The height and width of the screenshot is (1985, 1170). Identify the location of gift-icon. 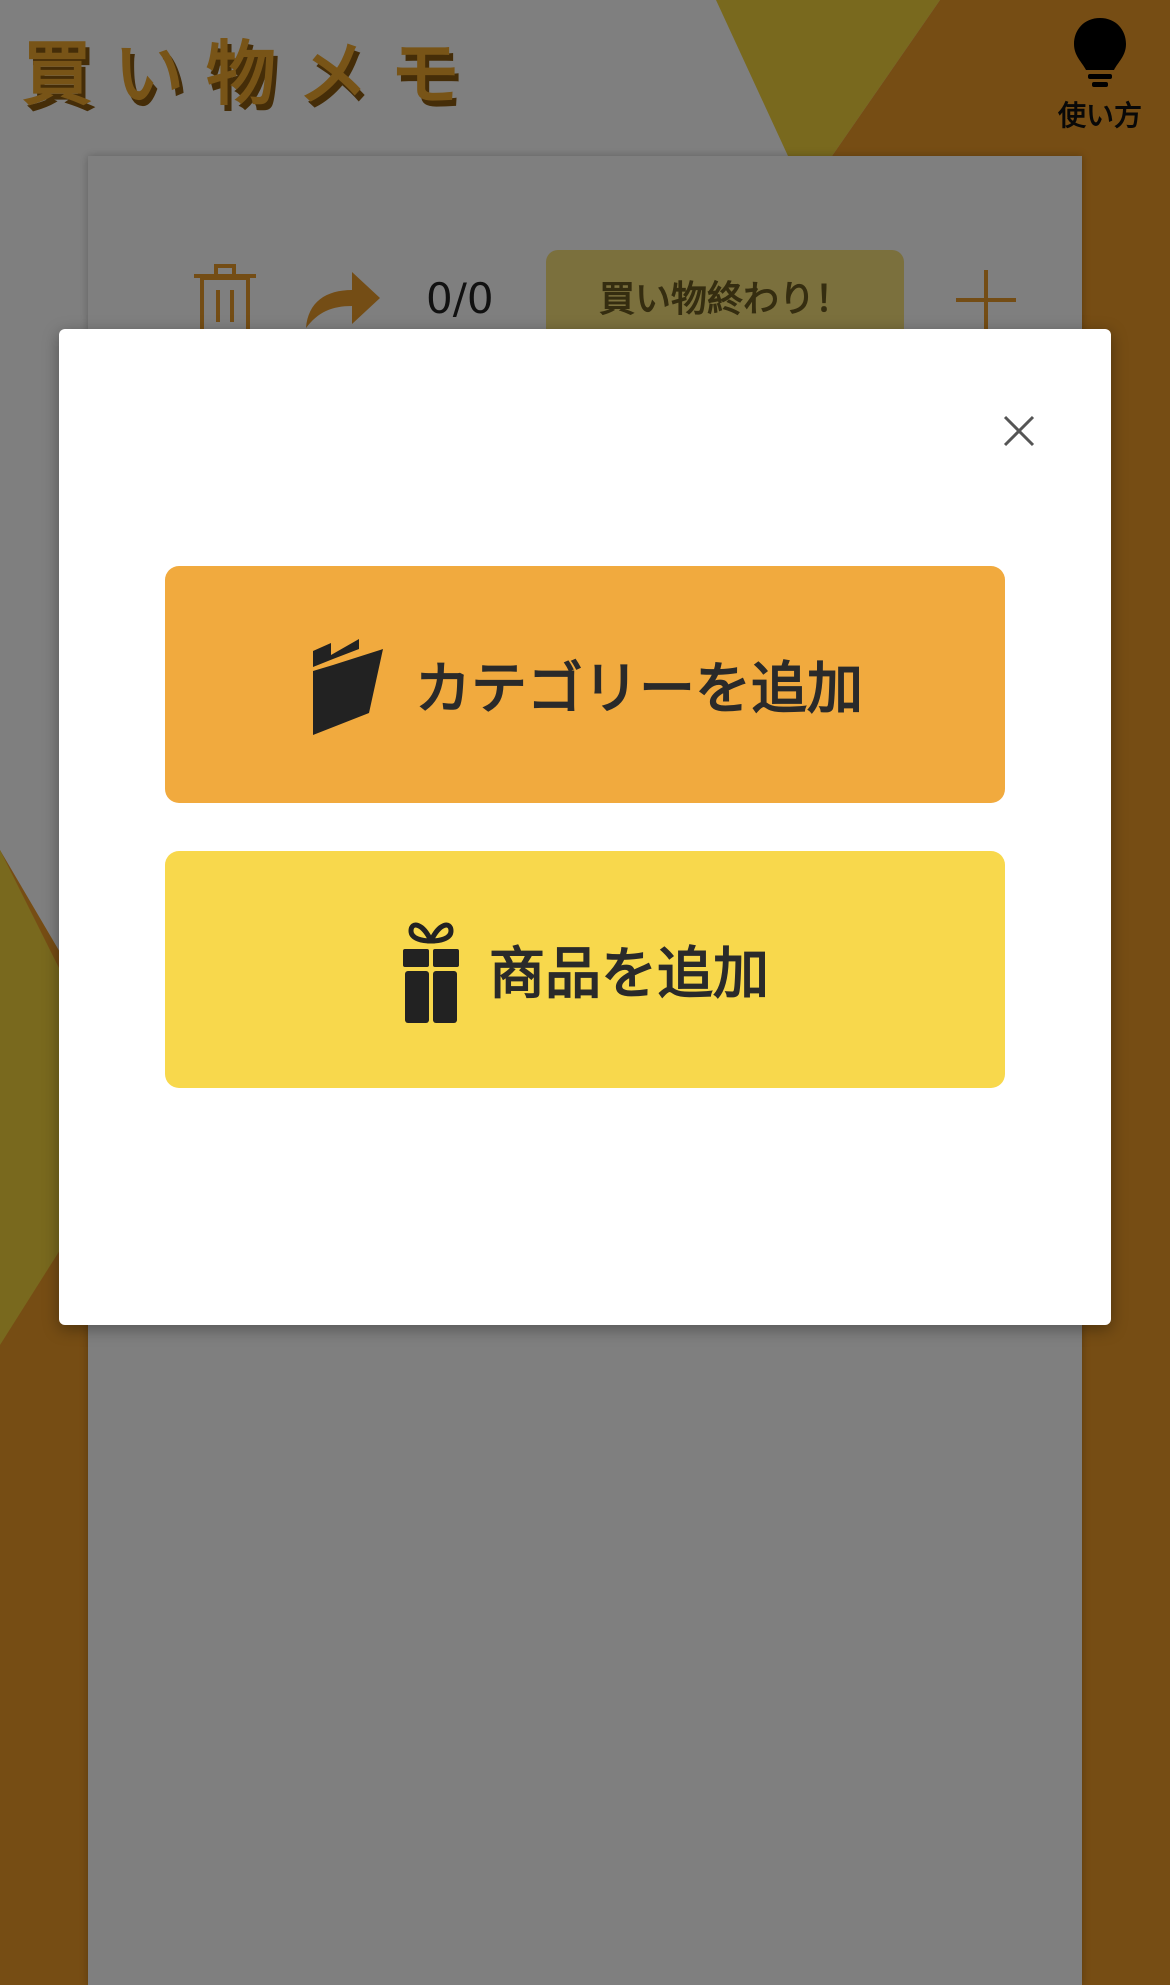
(431, 972).